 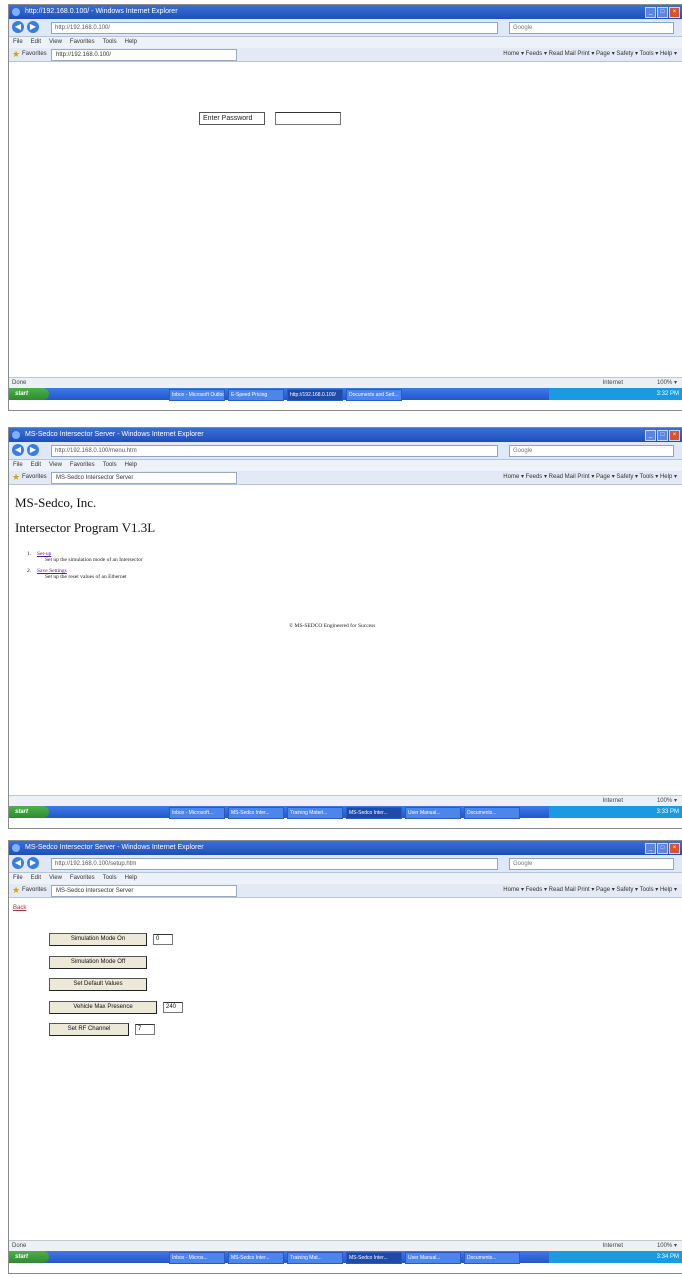 What do you see at coordinates (274, 451) in the screenshot?
I see `address-input: http://192.168.0.100/menu.htm` at bounding box center [274, 451].